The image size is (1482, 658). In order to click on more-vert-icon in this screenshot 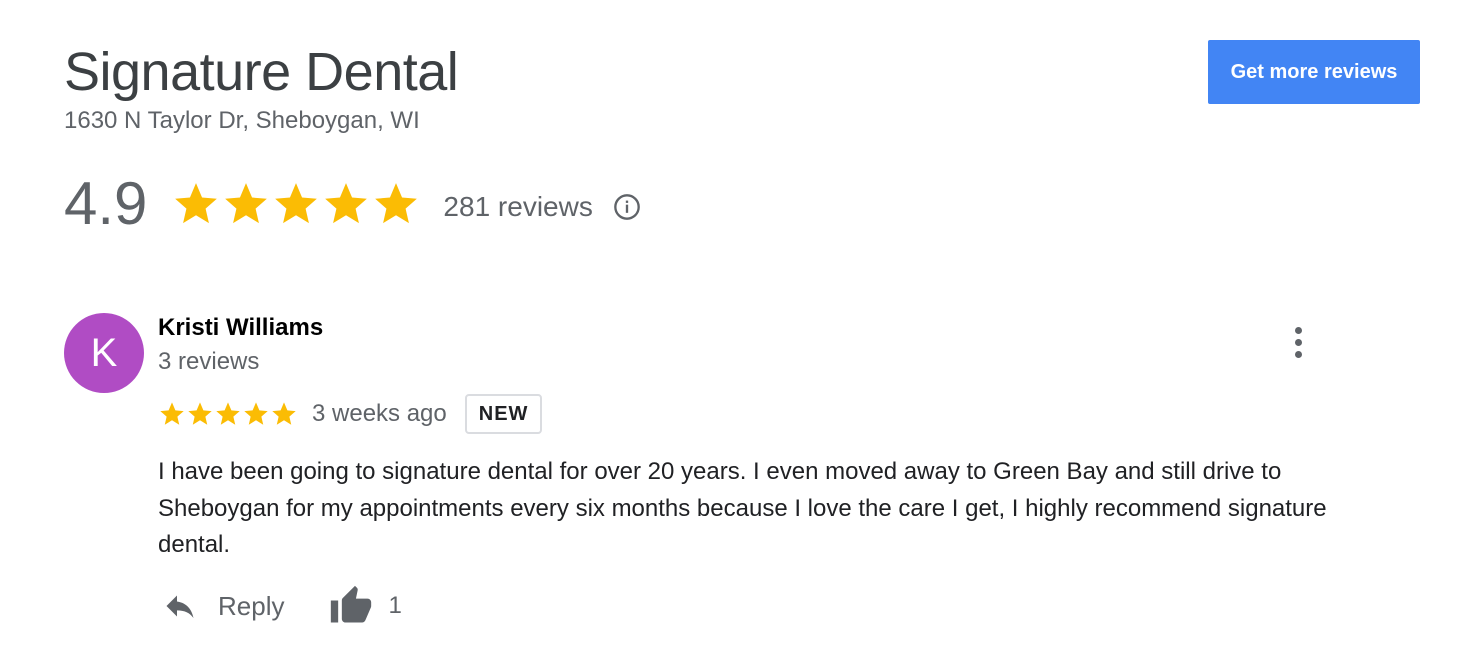, I will do `click(1298, 342)`.